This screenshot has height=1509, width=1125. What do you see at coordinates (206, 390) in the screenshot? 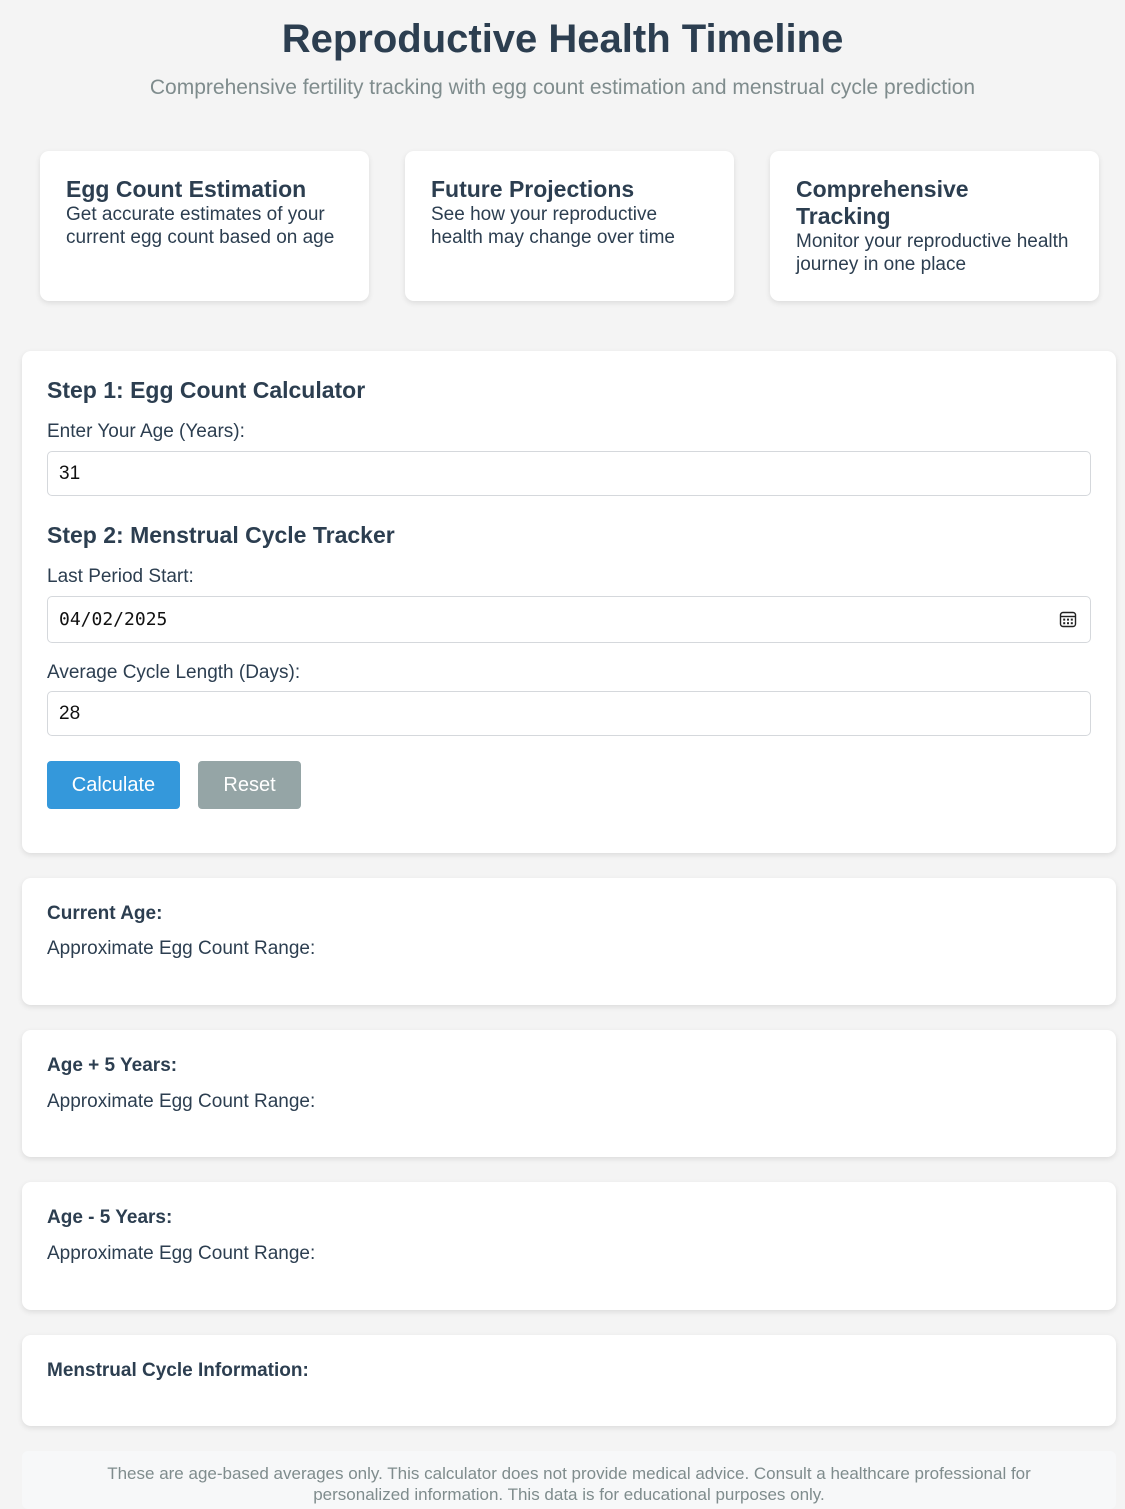
I see `step1-title: Step 1: Egg Count Calculator` at bounding box center [206, 390].